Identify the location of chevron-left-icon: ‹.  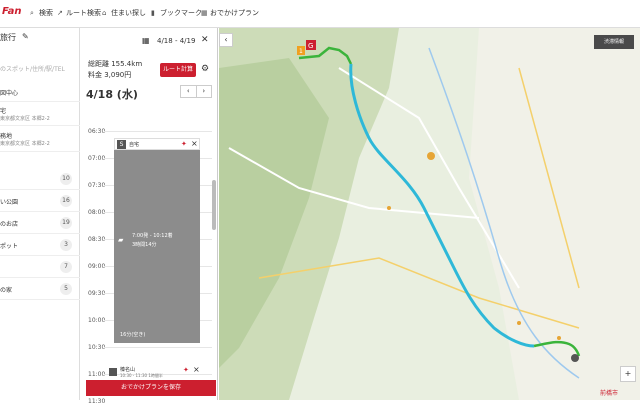
(189, 91).